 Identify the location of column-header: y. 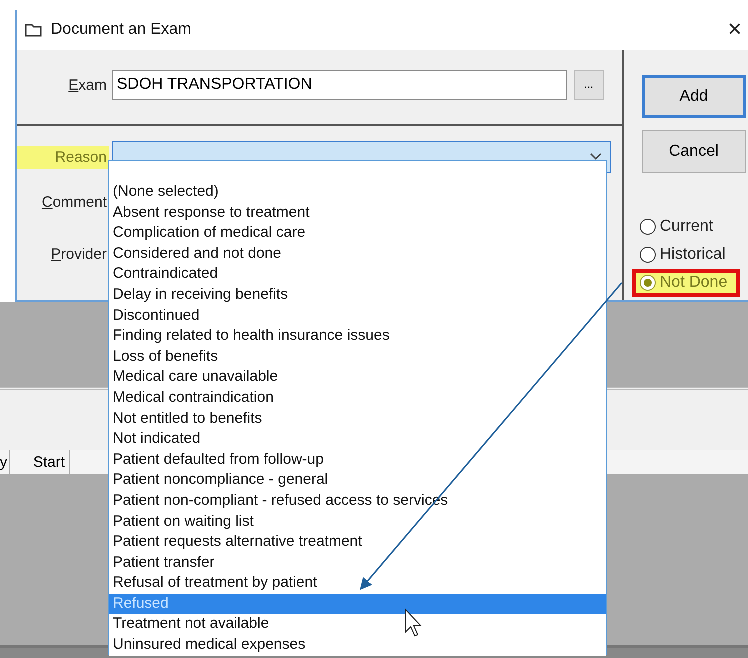
(5, 462).